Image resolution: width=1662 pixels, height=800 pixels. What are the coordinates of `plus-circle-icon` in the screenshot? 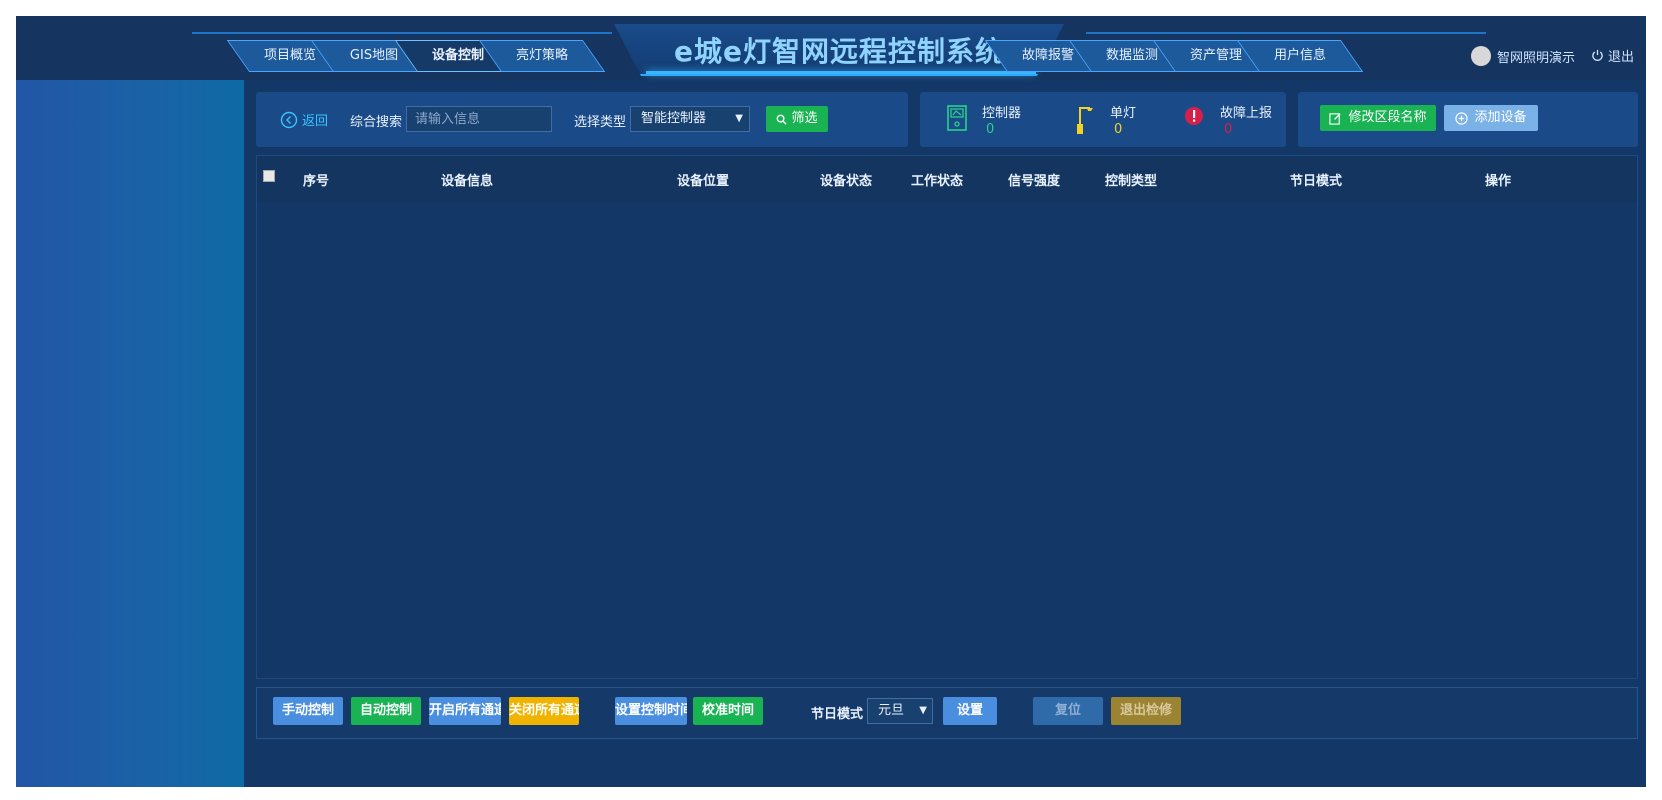 It's located at (1462, 118).